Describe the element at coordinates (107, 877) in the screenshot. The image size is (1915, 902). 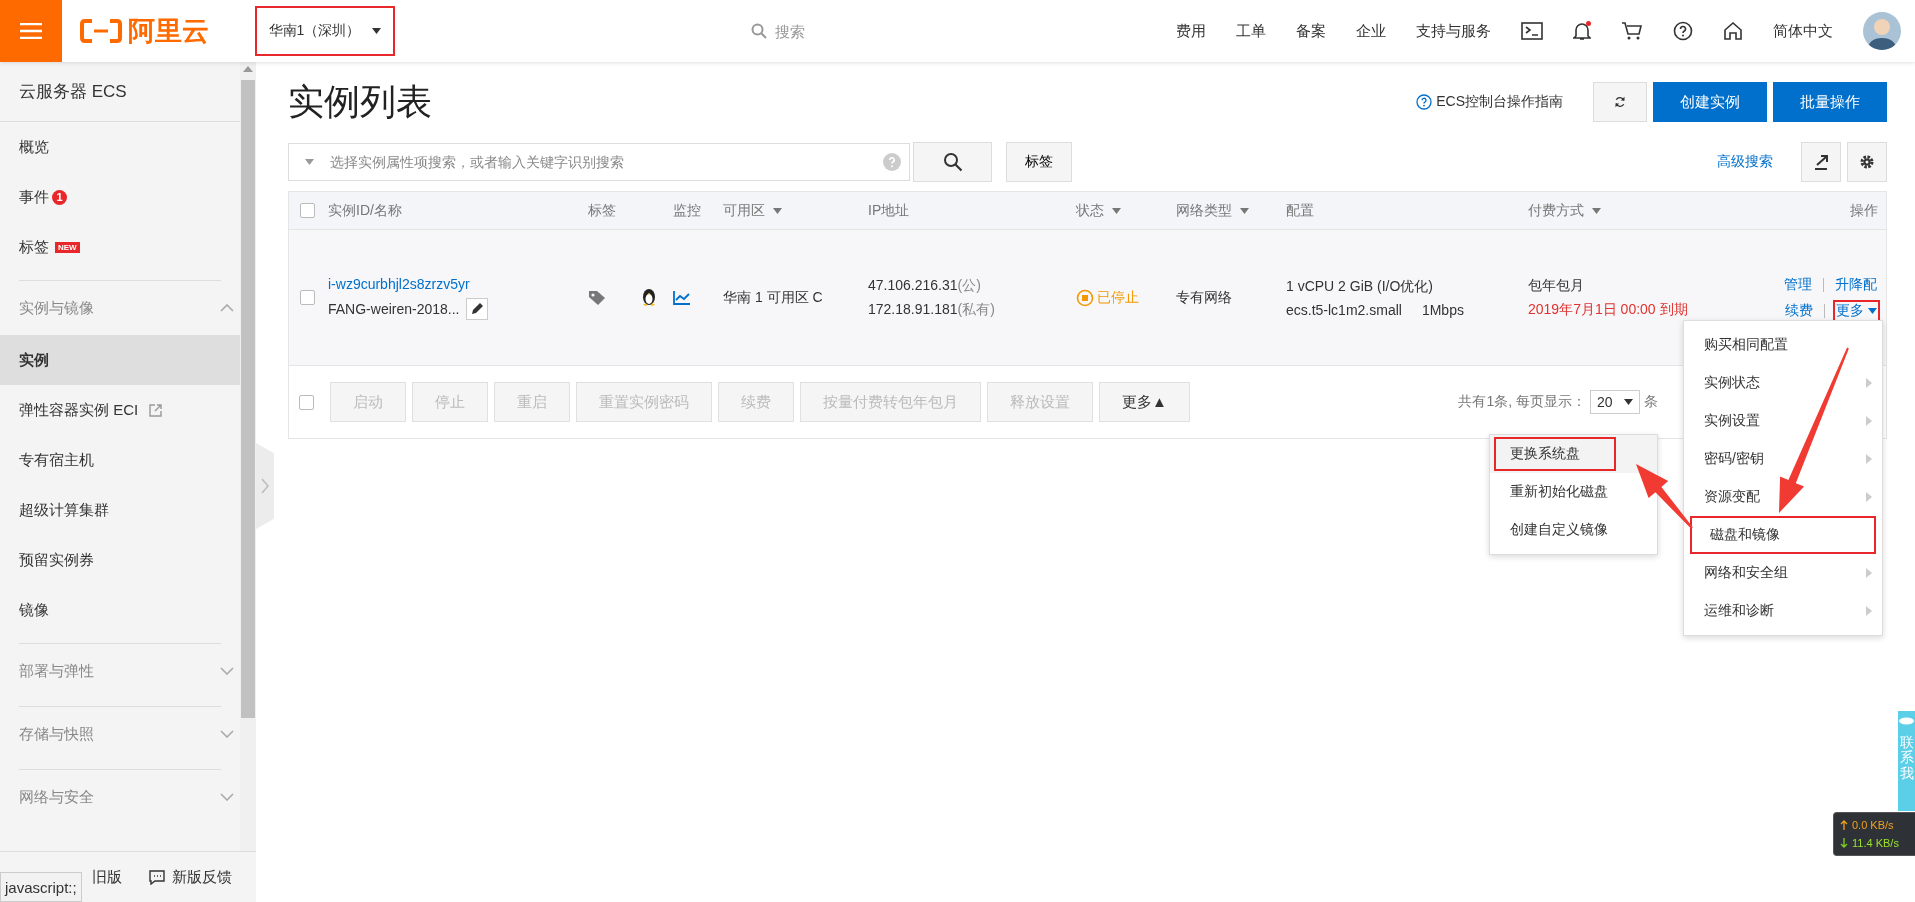
I see `old-version-link: 旧版` at that location.